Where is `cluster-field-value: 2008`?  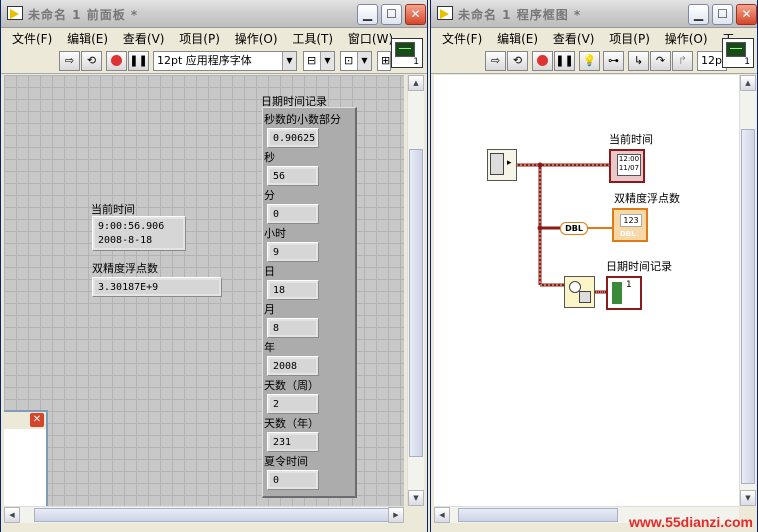
cluster-field-value: 2008 is located at coordinates (293, 366).